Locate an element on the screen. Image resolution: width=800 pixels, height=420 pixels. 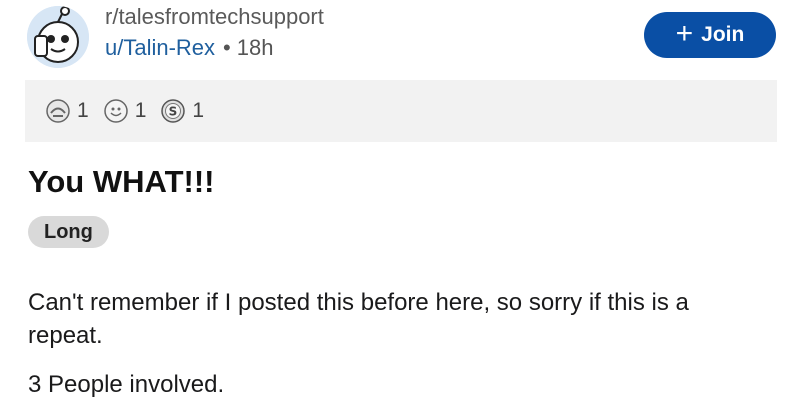
body-paragraph: 3 People involved. is located at coordinates (126, 384).